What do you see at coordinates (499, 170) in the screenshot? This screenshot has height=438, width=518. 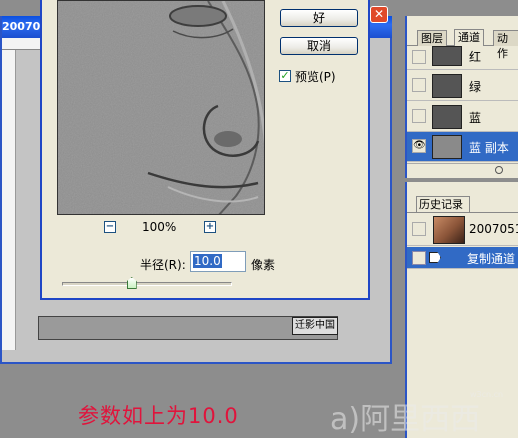 I see `load-selection-icon` at bounding box center [499, 170].